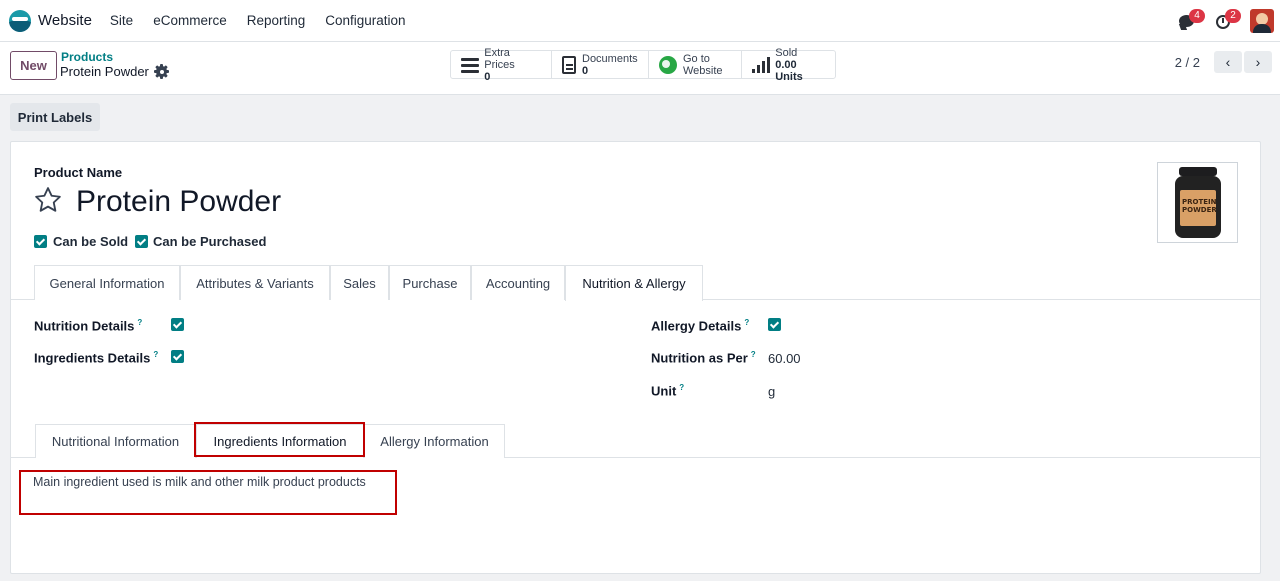 Image resolution: width=1280 pixels, height=581 pixels. I want to click on ingredients-details-checkbox, so click(177, 356).